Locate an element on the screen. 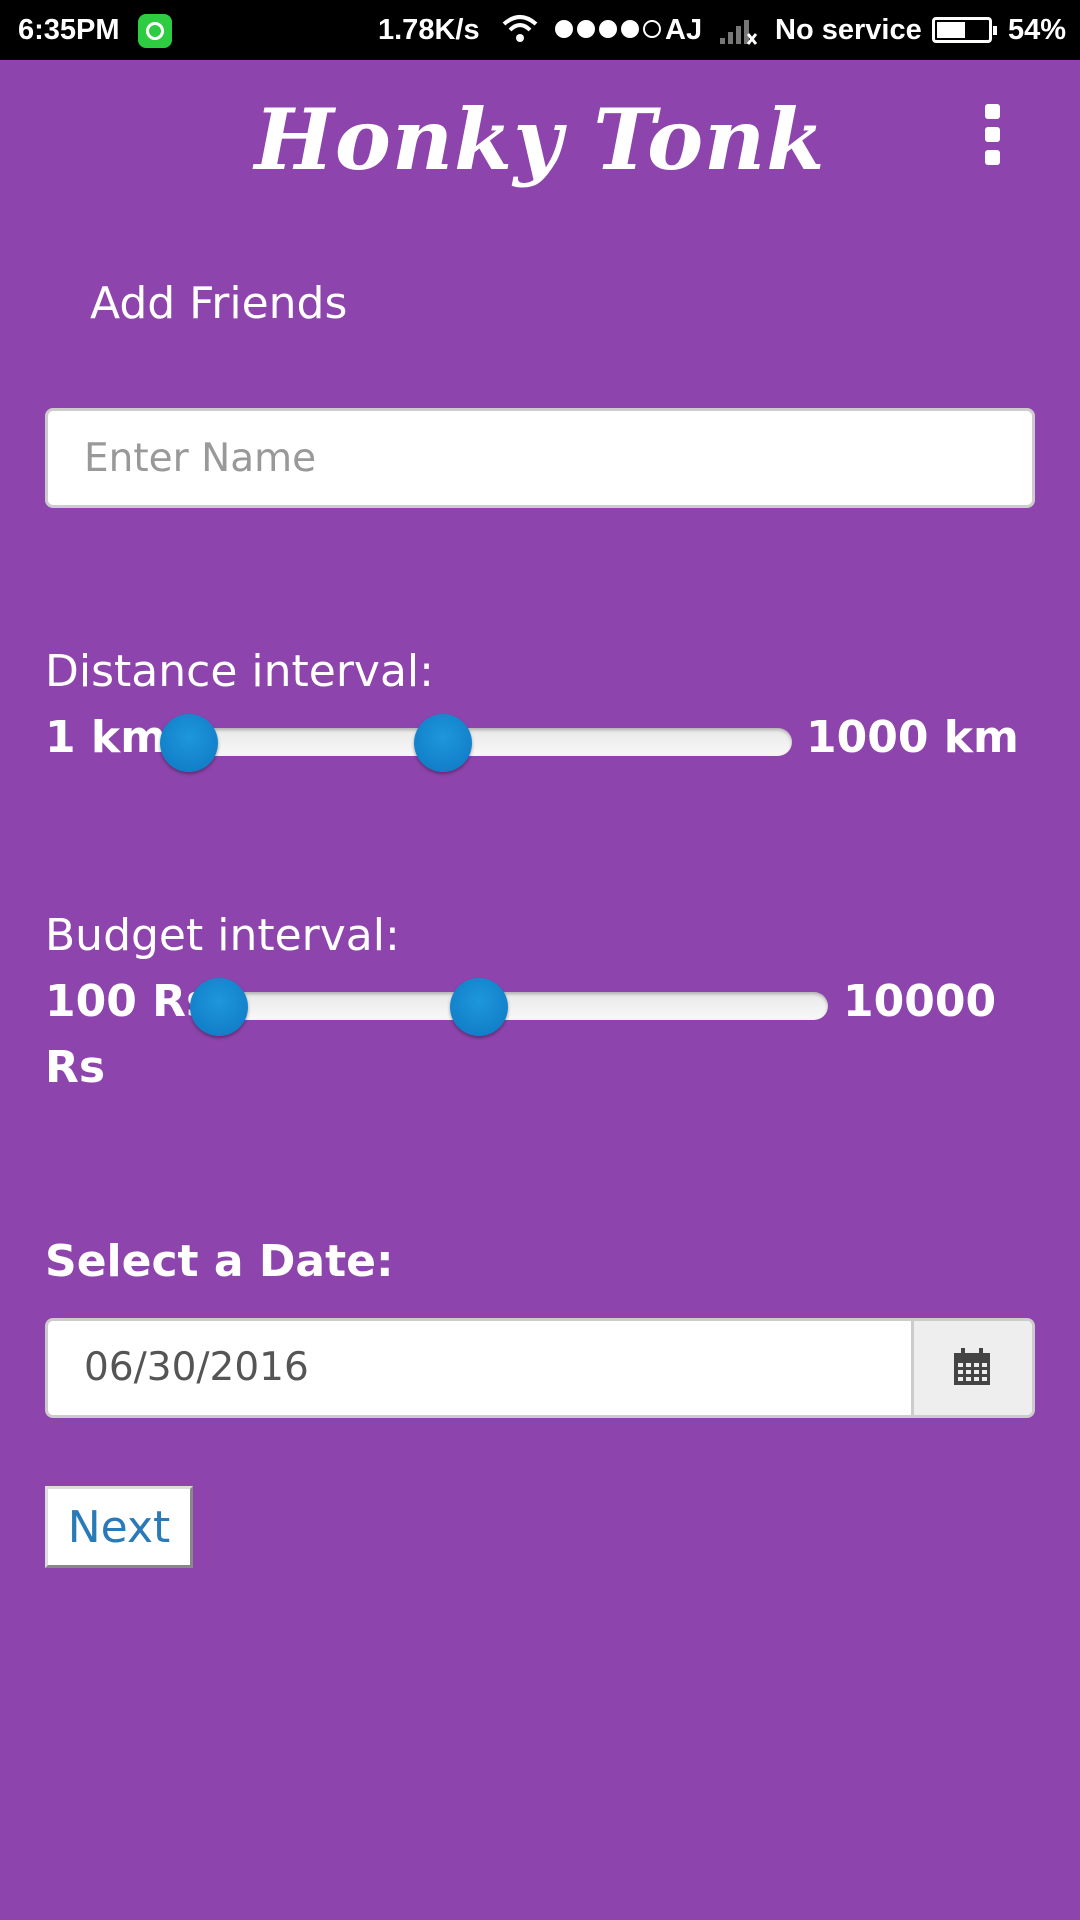  app-title: Honky Tonk is located at coordinates (540, 139).